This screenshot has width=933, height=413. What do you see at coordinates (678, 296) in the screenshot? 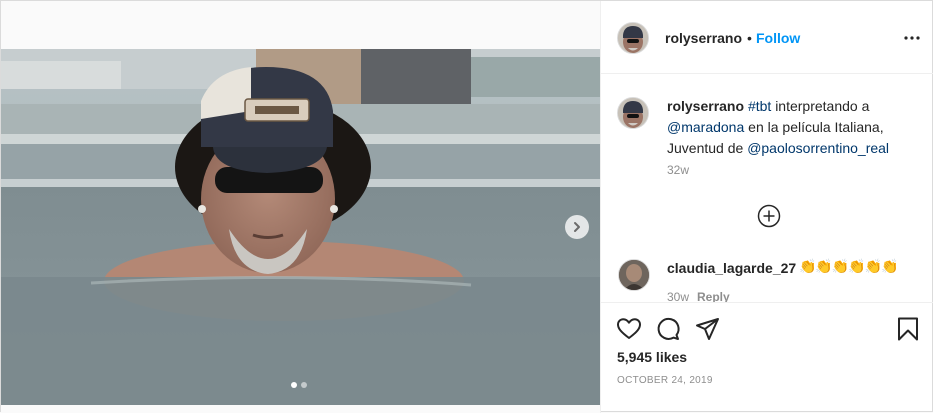
I see `comment-timestamp: 30w` at bounding box center [678, 296].